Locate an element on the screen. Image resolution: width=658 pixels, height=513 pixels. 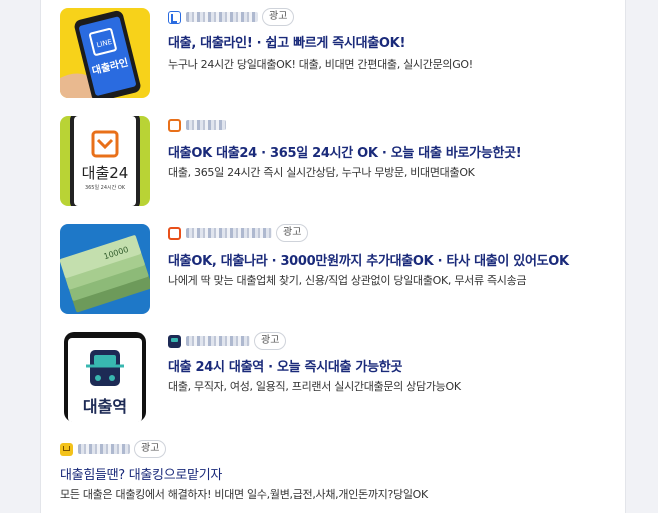
ad-description: 누구나 24시간 당일대출OK! 대출, 비대면 간편대출, 실시간문의GO! is located at coordinates (320, 64).